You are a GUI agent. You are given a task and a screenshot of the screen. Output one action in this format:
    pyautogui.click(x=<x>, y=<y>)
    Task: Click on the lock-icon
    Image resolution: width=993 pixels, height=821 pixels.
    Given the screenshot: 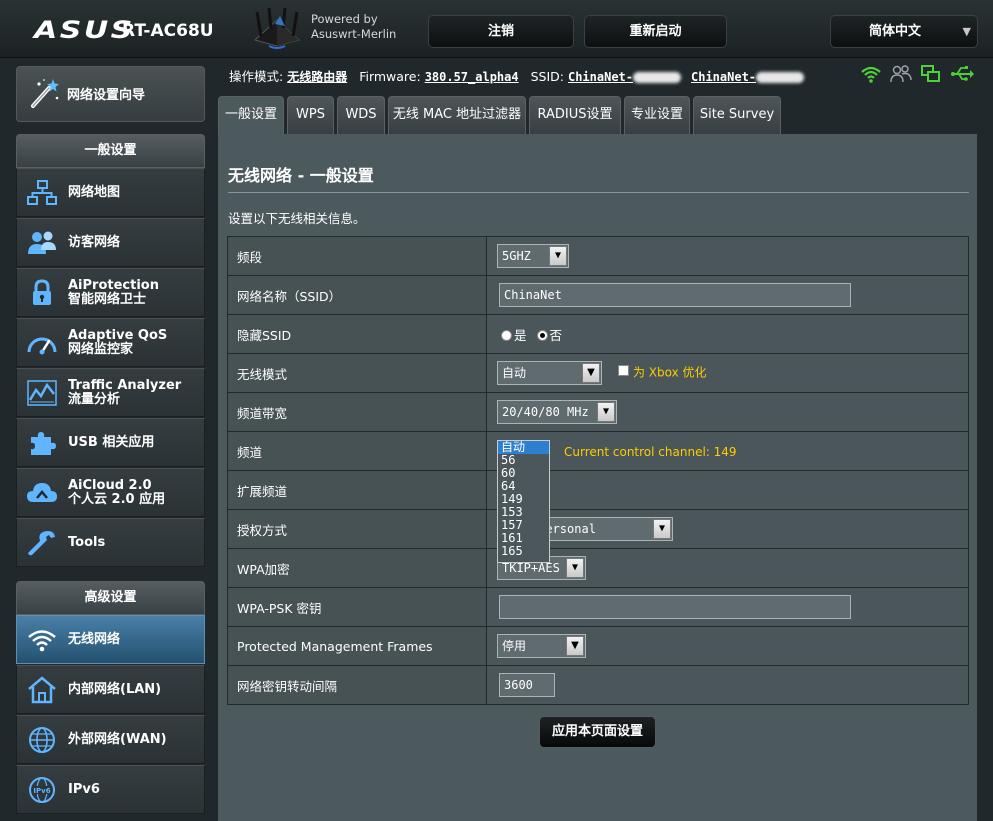 What is the action you would take?
    pyautogui.click(x=42, y=292)
    